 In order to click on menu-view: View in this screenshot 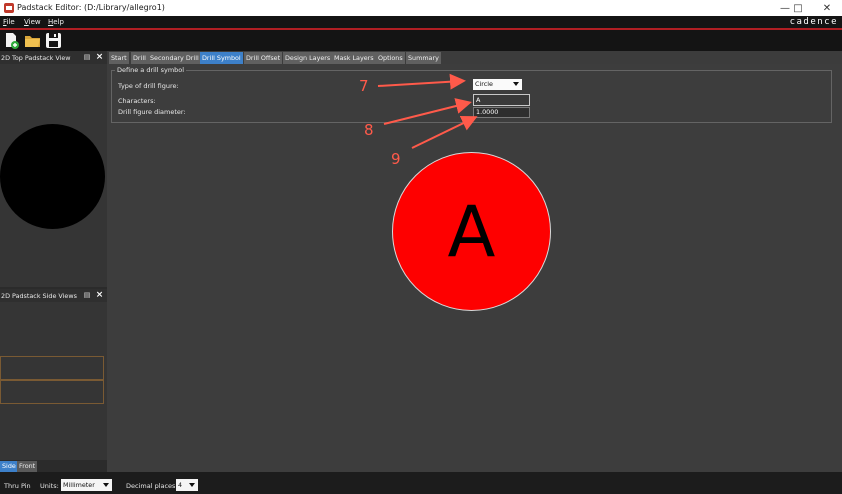, I will do `click(32, 22)`.